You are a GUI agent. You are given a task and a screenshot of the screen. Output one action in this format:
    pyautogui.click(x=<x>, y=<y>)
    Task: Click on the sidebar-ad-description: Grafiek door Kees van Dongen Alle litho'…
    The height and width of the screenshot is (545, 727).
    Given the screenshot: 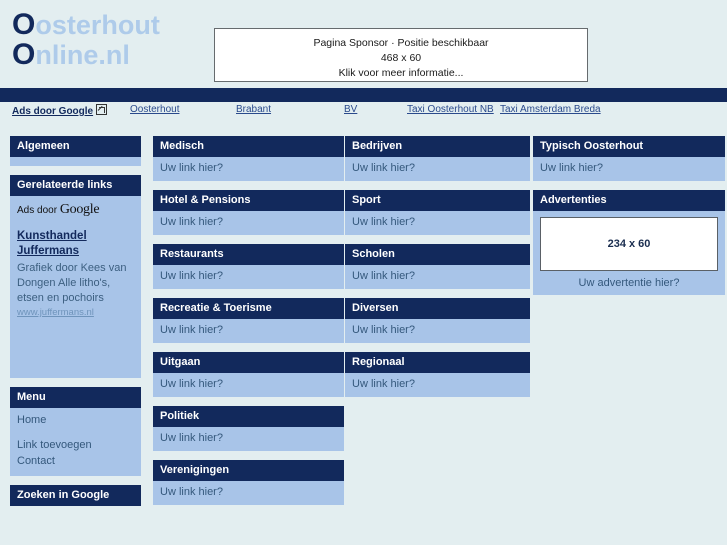 What is the action you would take?
    pyautogui.click(x=72, y=283)
    